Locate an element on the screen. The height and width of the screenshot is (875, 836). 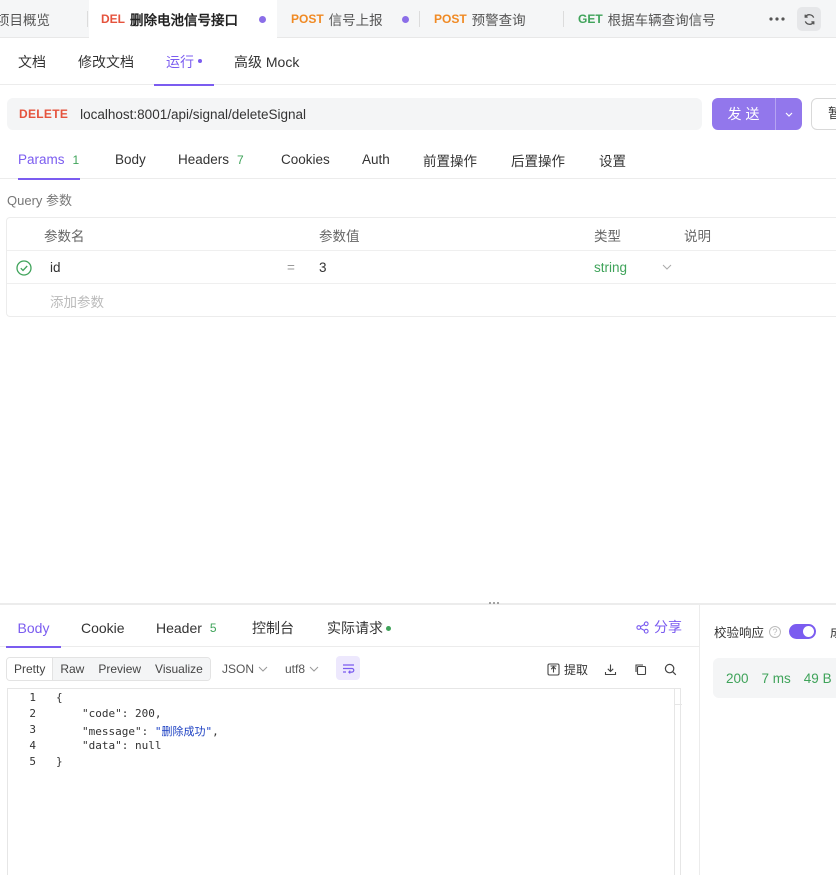
response-tabs: Body Cookie Header 5 控制台 实际请求 is located at coordinates (350, 628).